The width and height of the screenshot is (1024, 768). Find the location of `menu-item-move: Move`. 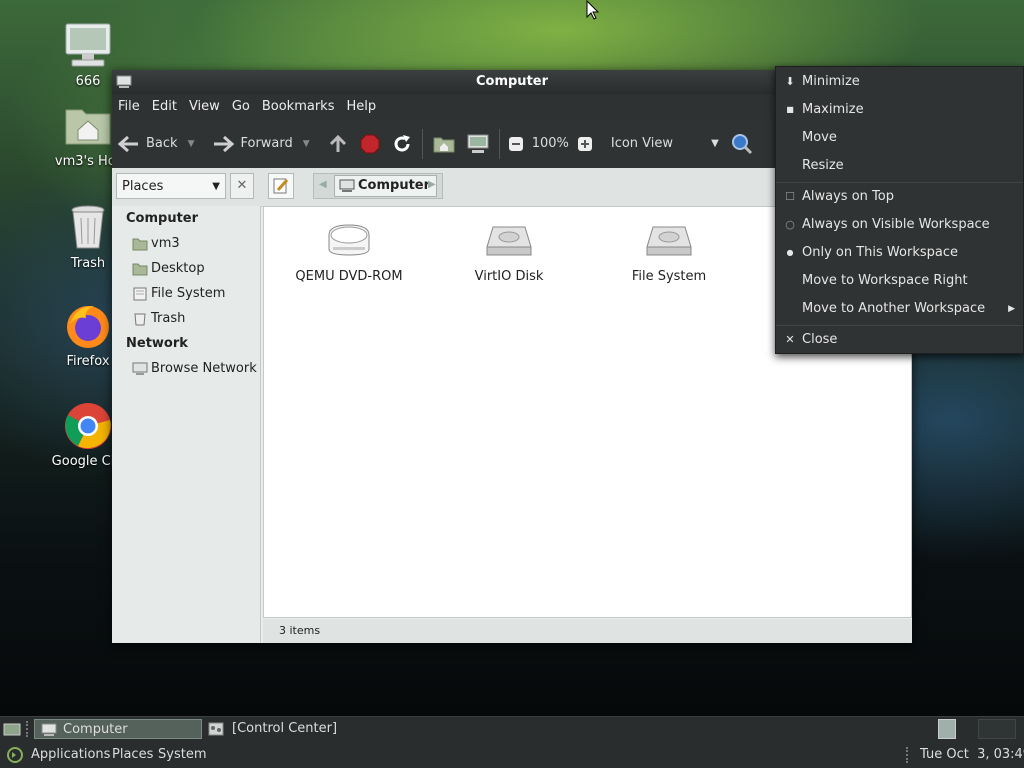

menu-item-move: Move is located at coordinates (899, 138).